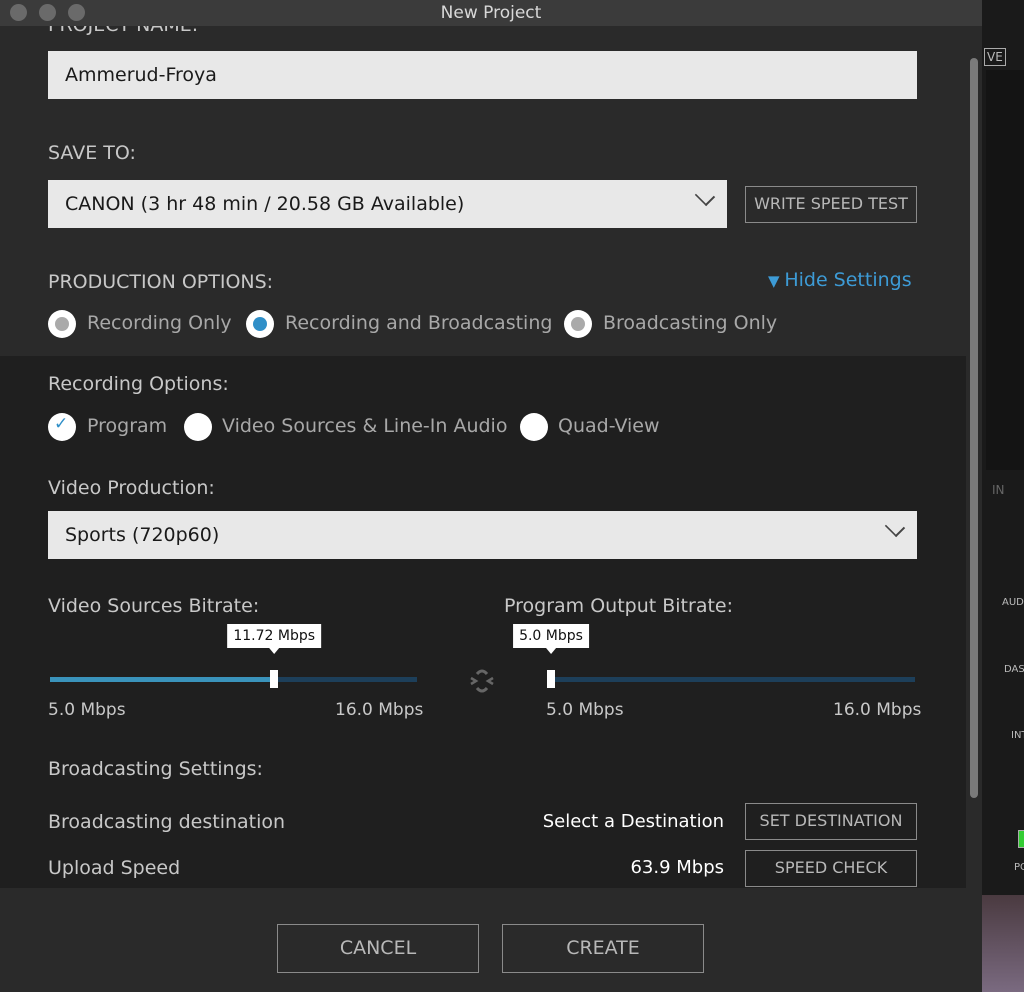 The height and width of the screenshot is (992, 1024). I want to click on upload-speed-value: 63.9 Mbps, so click(677, 867).